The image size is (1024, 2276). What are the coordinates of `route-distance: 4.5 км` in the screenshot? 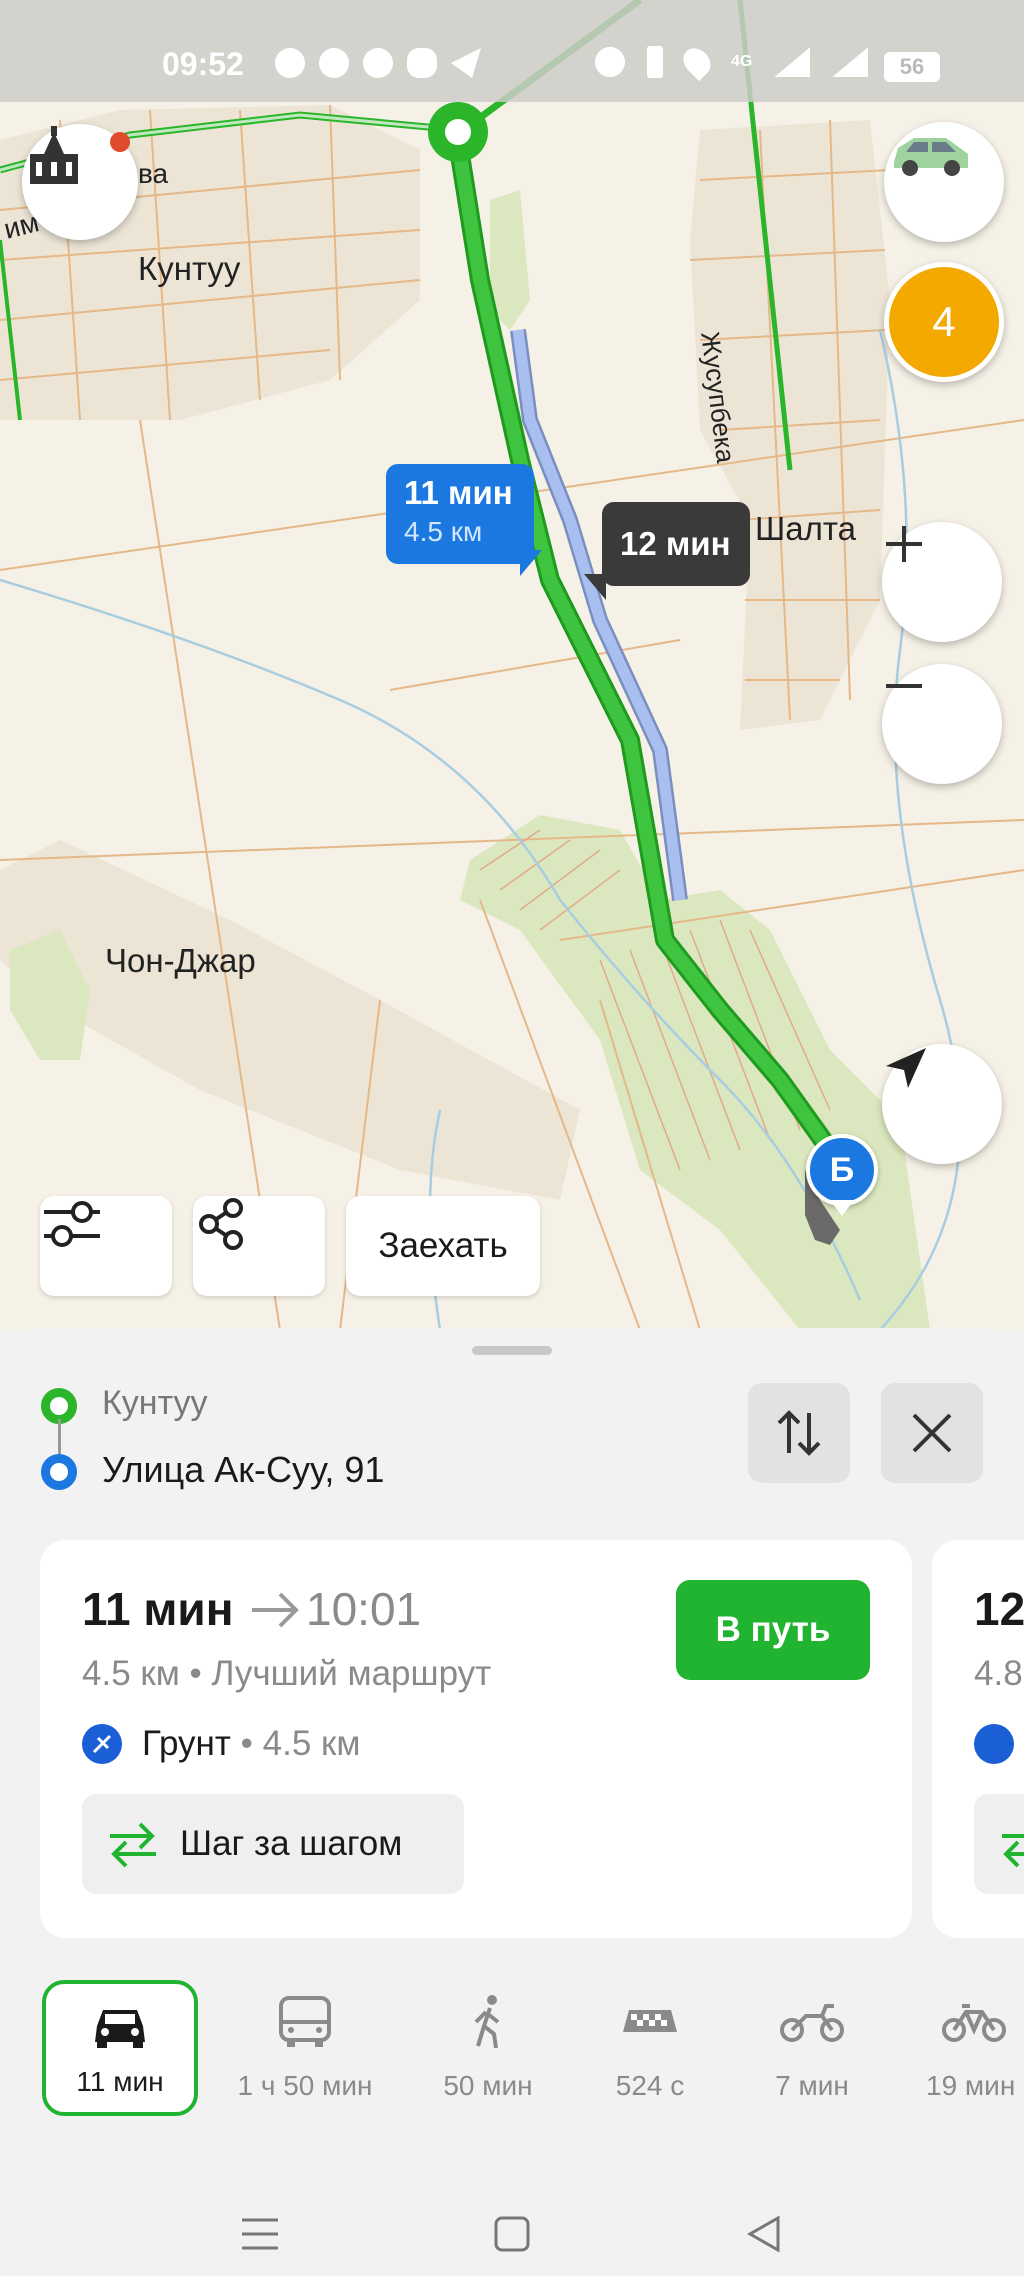 It's located at (131, 1673).